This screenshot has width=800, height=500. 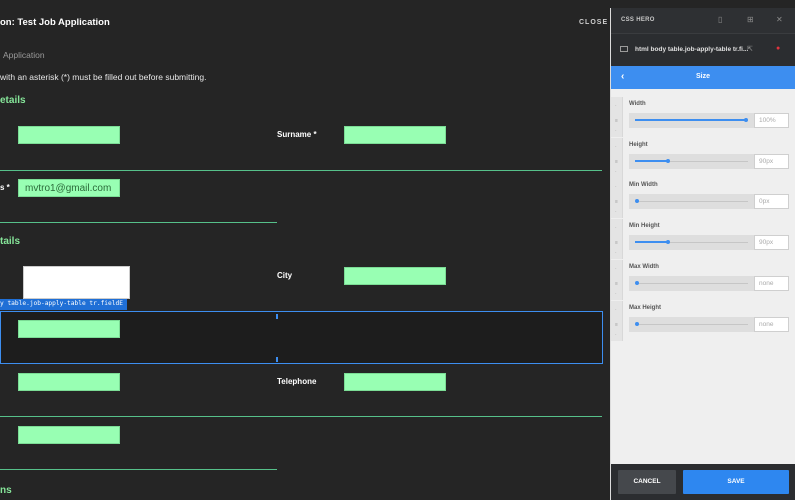 What do you see at coordinates (779, 19) in the screenshot?
I see `close-icon: ✕` at bounding box center [779, 19].